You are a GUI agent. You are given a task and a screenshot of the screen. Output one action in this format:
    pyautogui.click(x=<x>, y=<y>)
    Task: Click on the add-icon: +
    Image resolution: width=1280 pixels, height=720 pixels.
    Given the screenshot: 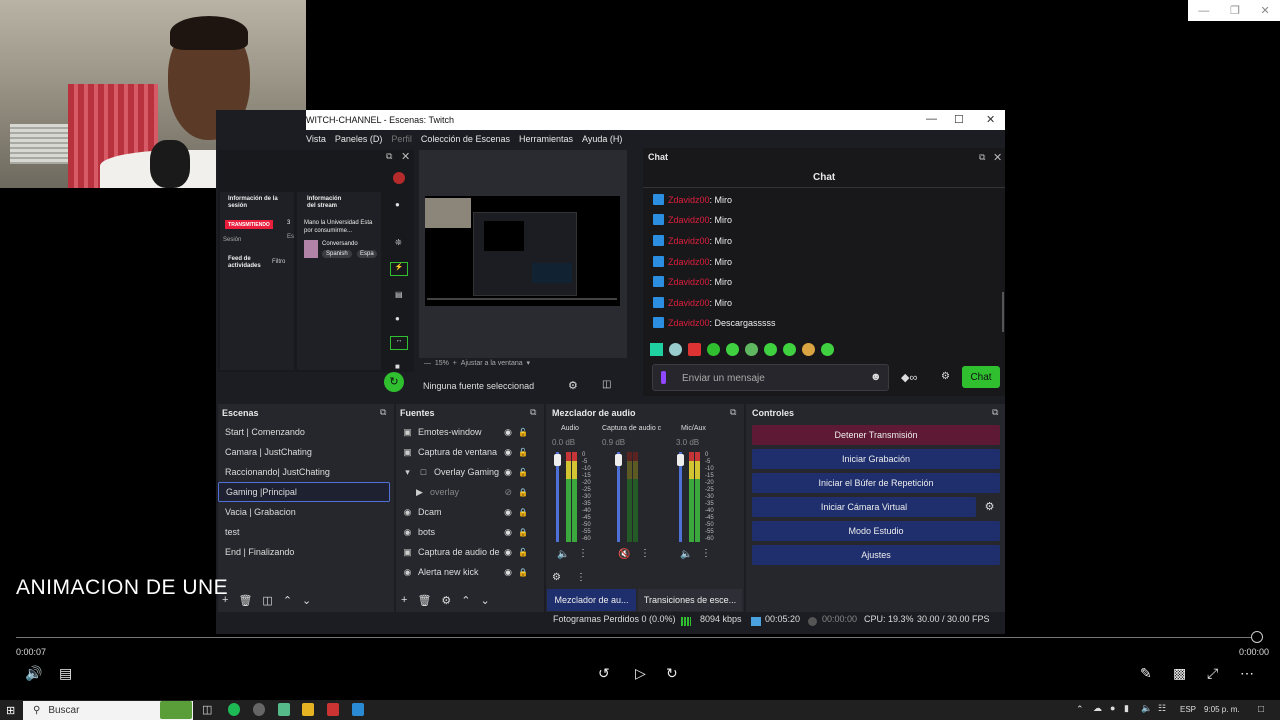 What is the action you would take?
    pyautogui.click(x=404, y=600)
    